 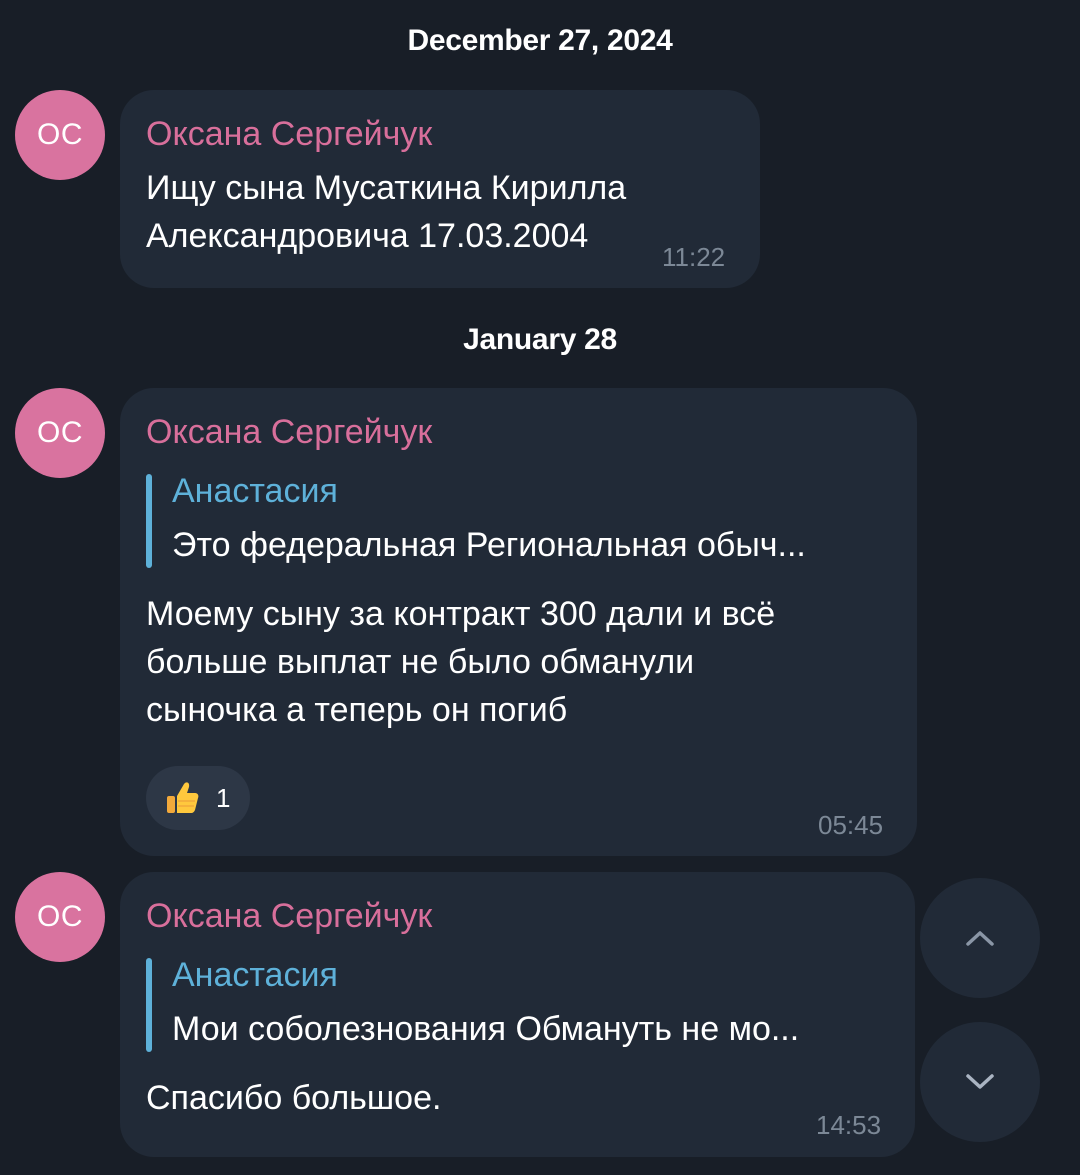 What do you see at coordinates (540, 339) in the screenshot?
I see `date-separator: January 28` at bounding box center [540, 339].